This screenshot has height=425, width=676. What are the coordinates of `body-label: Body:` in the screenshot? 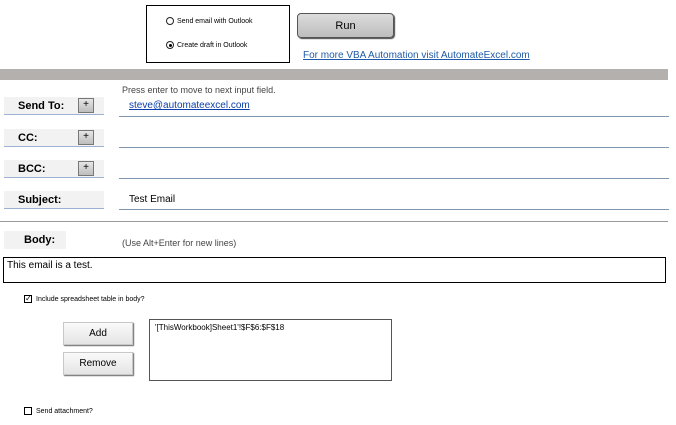 It's located at (35, 240).